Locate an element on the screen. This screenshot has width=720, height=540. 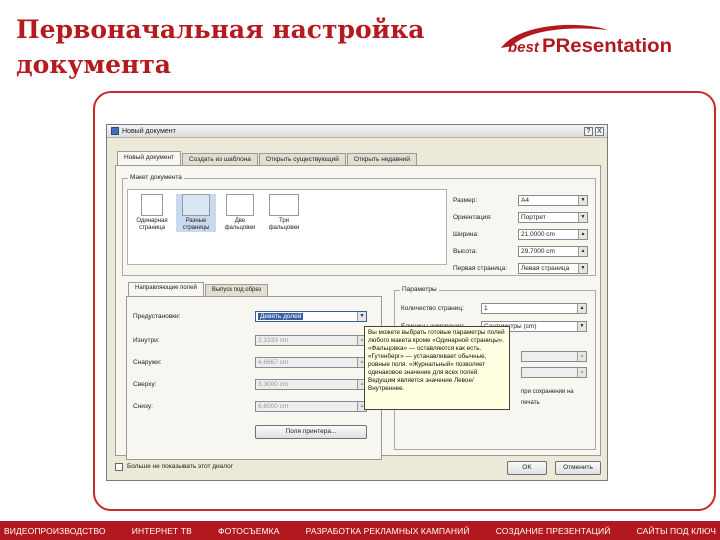
app-icon is located at coordinates (115, 131).